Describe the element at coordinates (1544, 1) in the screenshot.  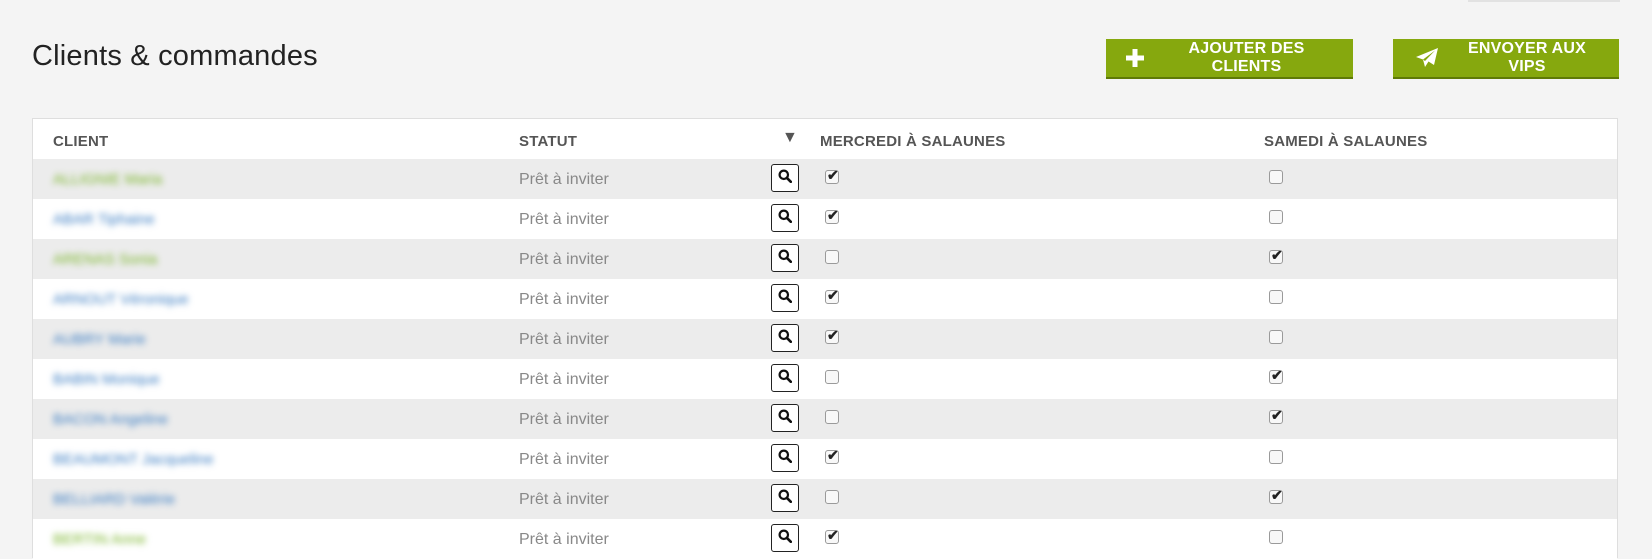
I see `top-divider` at that location.